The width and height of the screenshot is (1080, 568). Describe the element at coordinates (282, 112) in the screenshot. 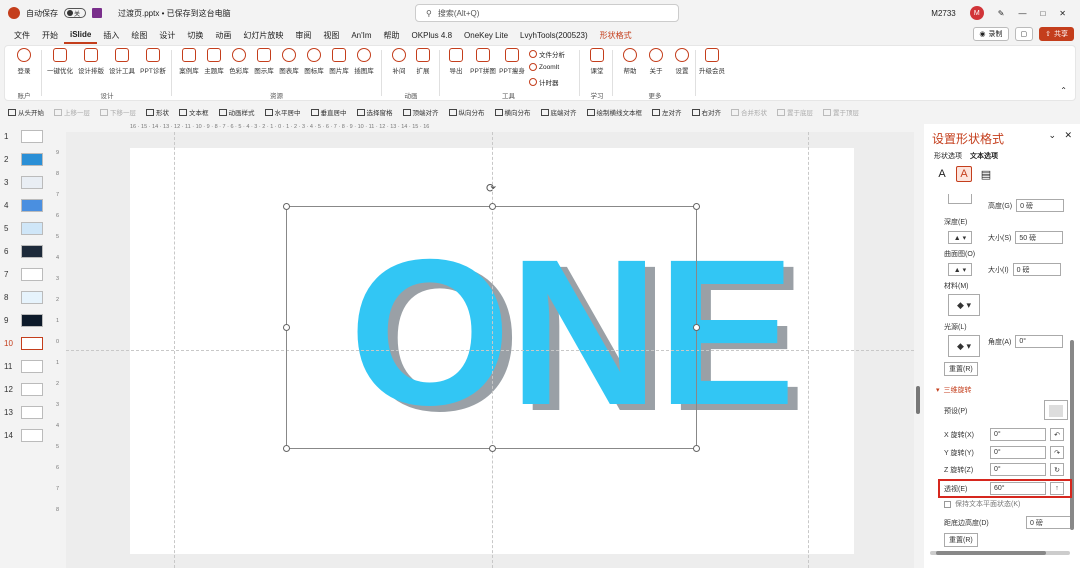

I see `toolbar-item: 水平居中` at that location.